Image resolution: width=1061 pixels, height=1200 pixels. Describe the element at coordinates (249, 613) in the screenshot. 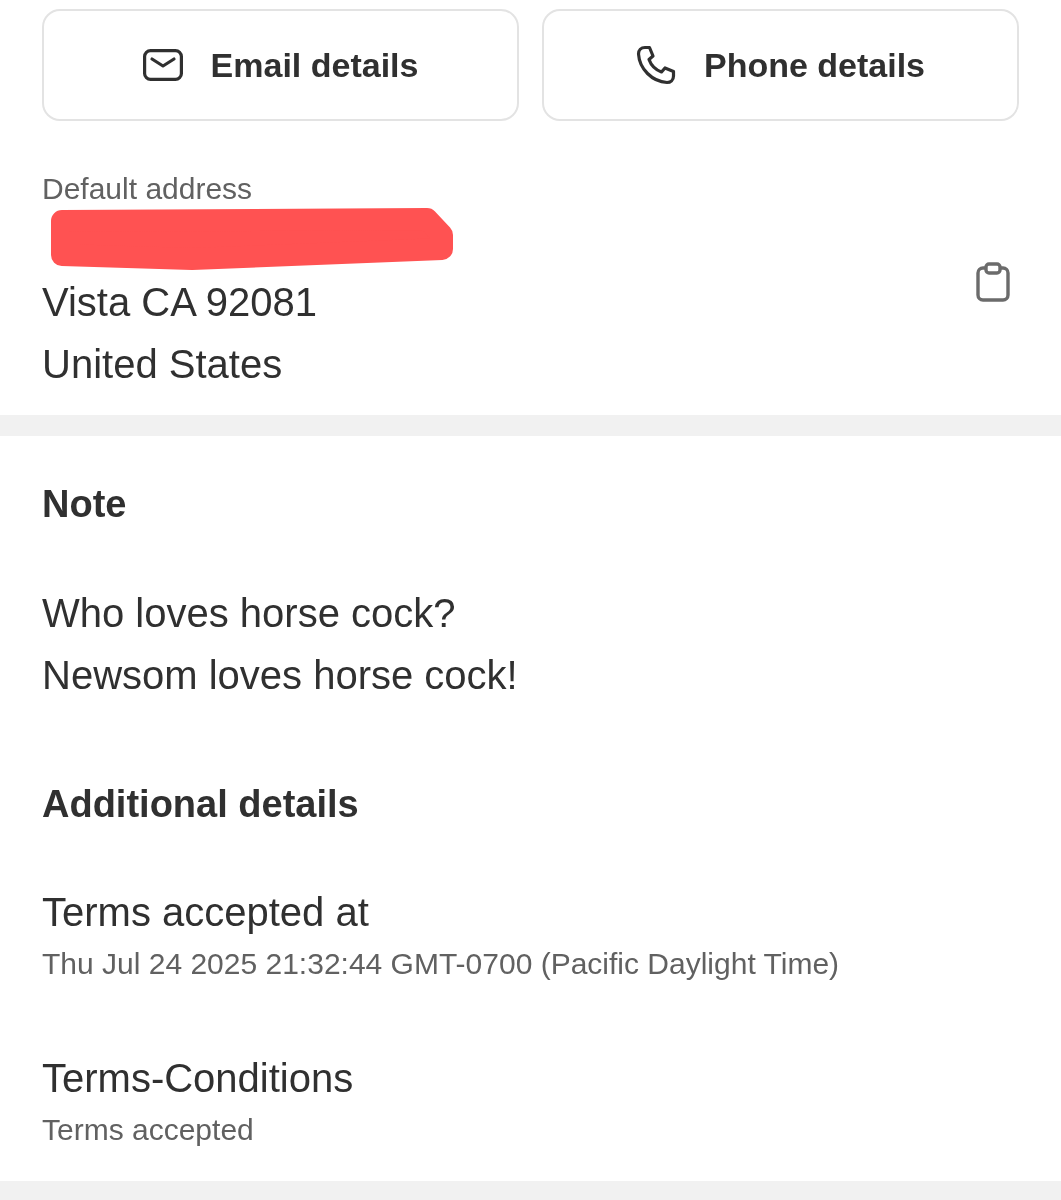

I see `note-text: Who loves horse cock?` at that location.